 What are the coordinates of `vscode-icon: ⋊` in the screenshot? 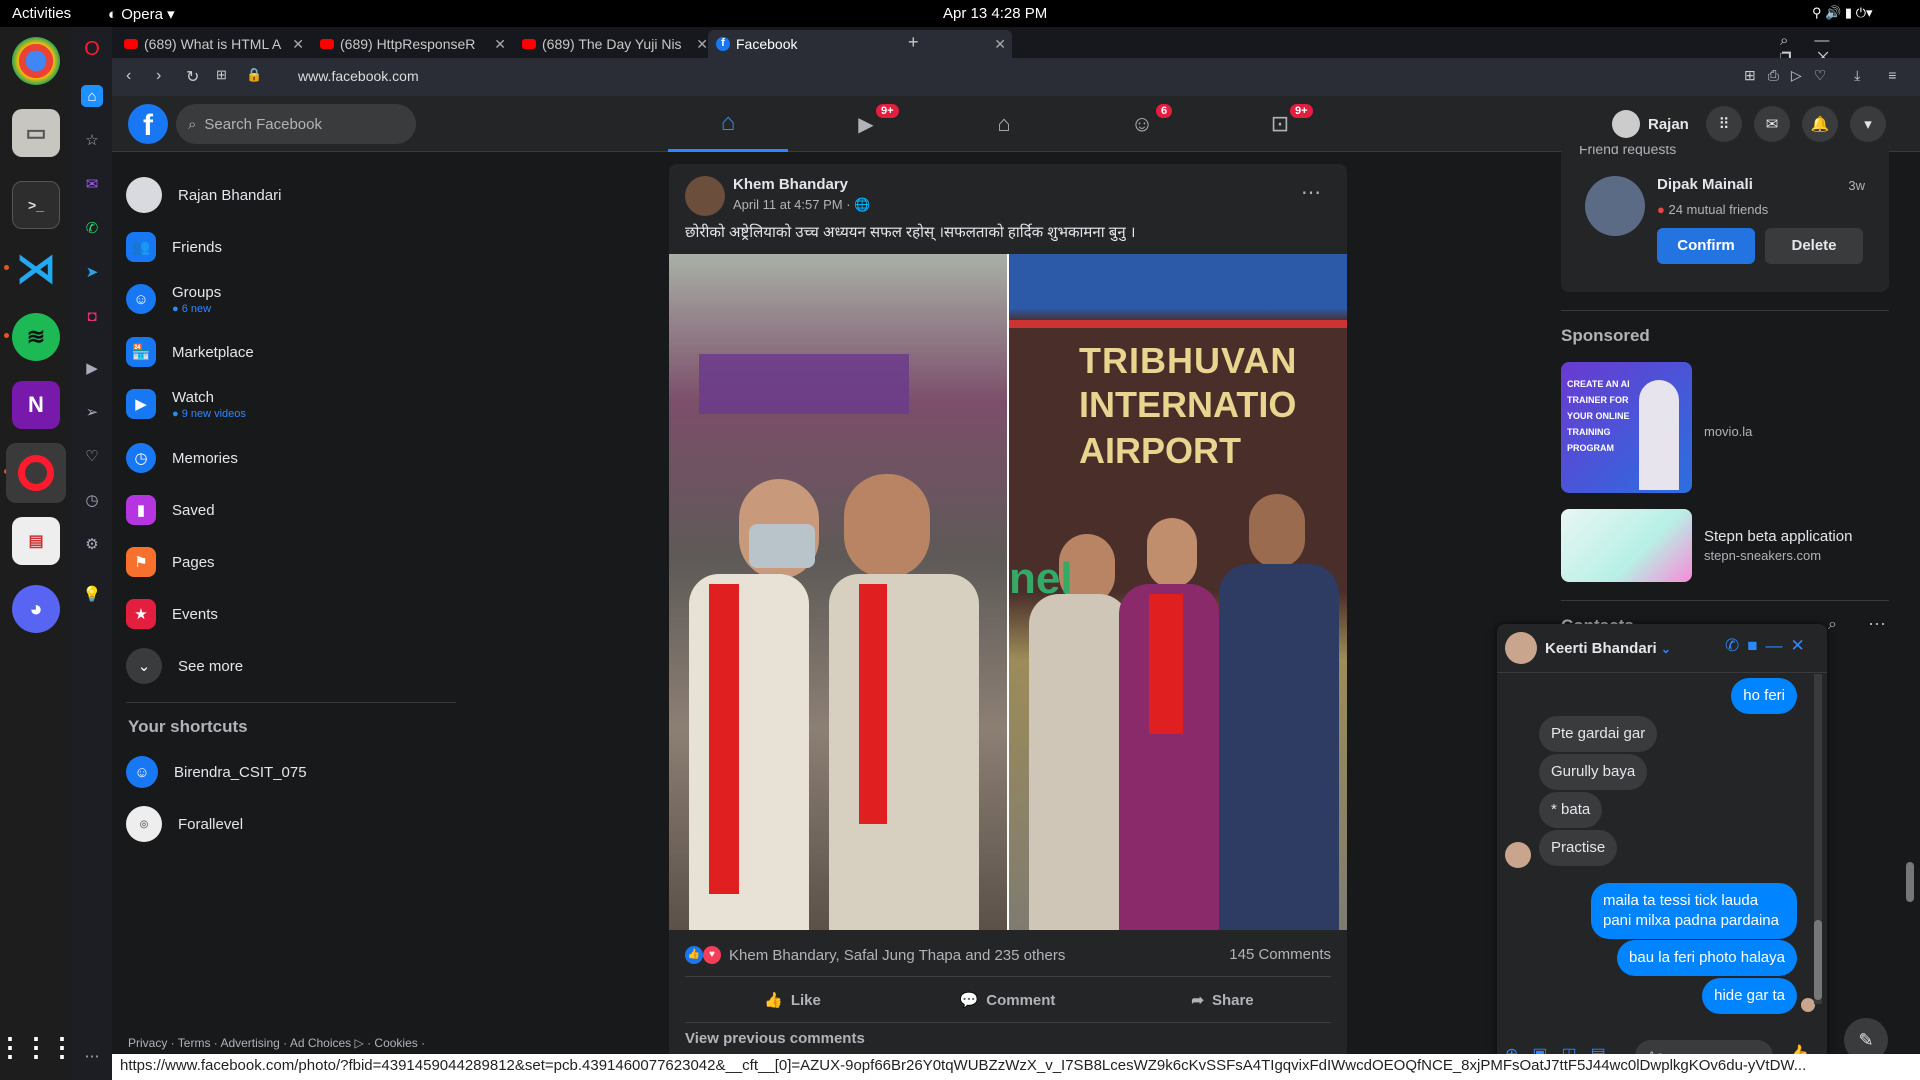 It's located at (36, 269).